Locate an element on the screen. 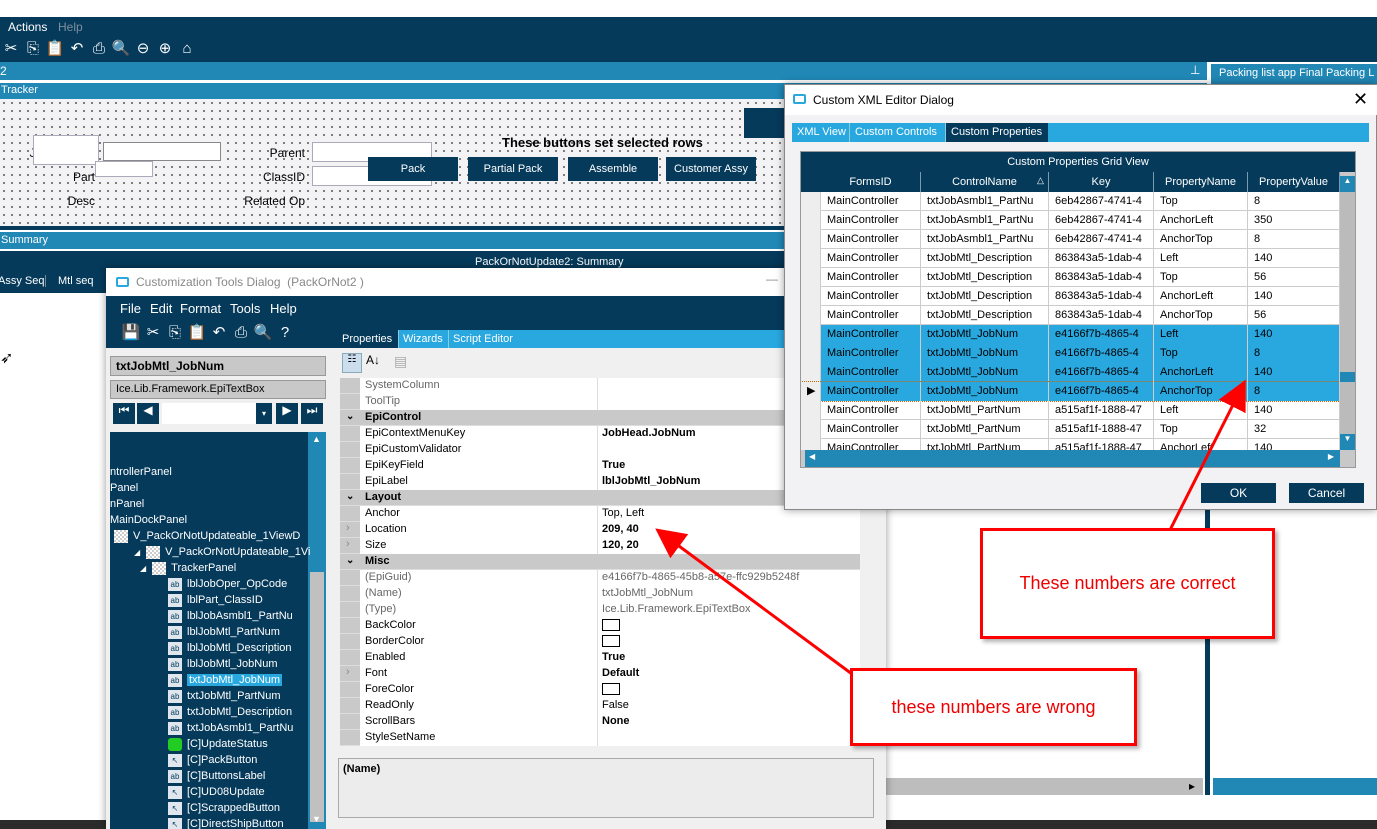 This screenshot has width=1377, height=829. property-value: 120, 20 is located at coordinates (729, 546).